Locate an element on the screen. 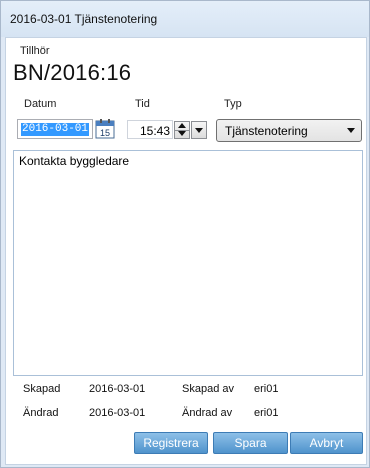  calendar-button: 15 is located at coordinates (105, 129).